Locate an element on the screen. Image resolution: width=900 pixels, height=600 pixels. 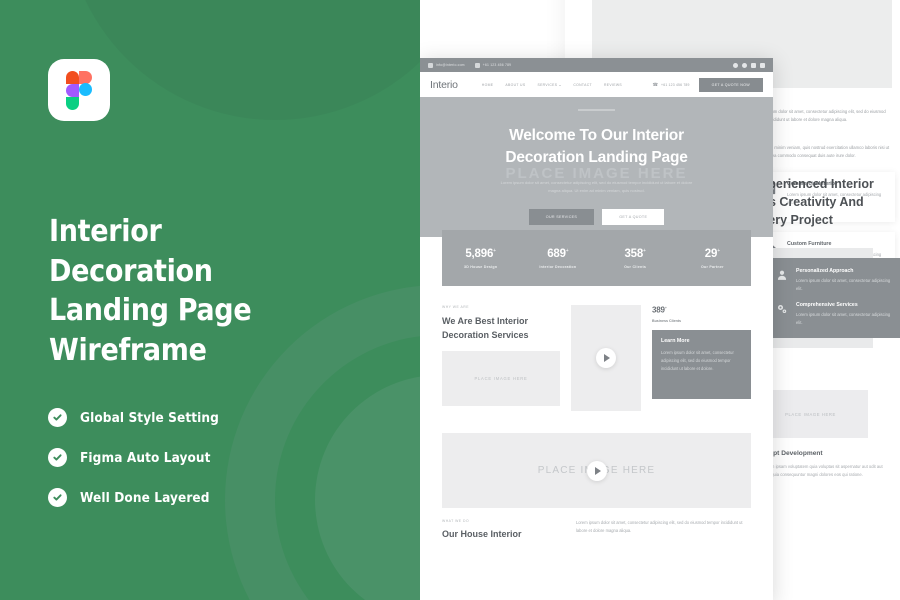
back-feature-title: Comprehensive Services is located at coordinates (827, 305).